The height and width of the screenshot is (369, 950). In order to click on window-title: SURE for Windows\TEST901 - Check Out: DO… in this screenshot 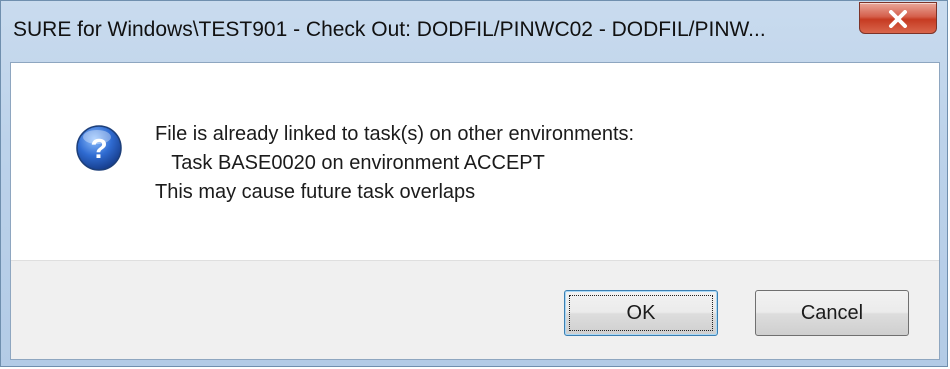, I will do `click(389, 29)`.